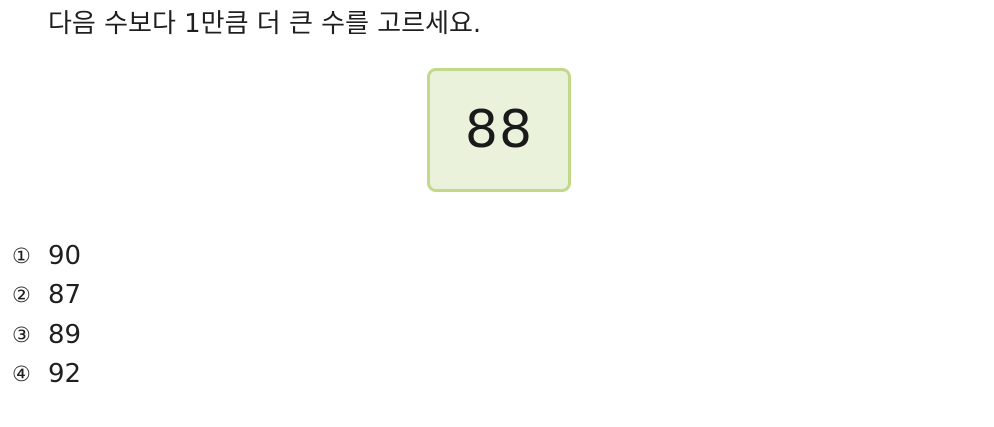  Describe the element at coordinates (46, 335) in the screenshot. I see `answer-option-3: ③ 89` at that location.